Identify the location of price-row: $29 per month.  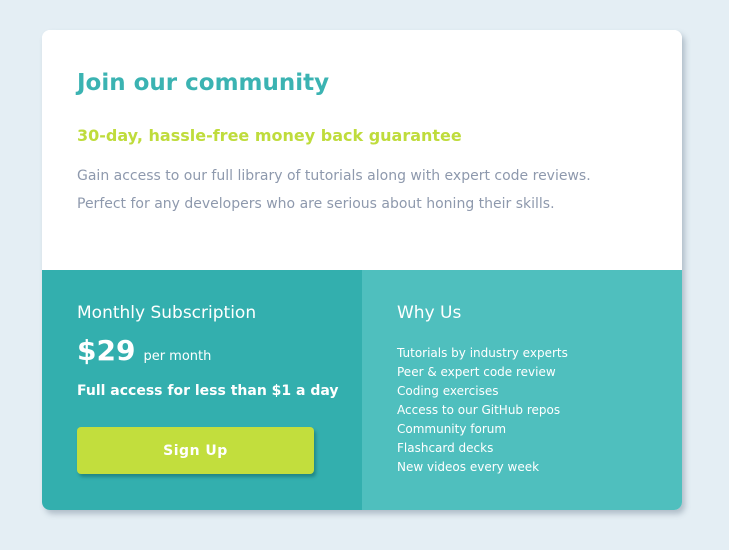
(144, 350).